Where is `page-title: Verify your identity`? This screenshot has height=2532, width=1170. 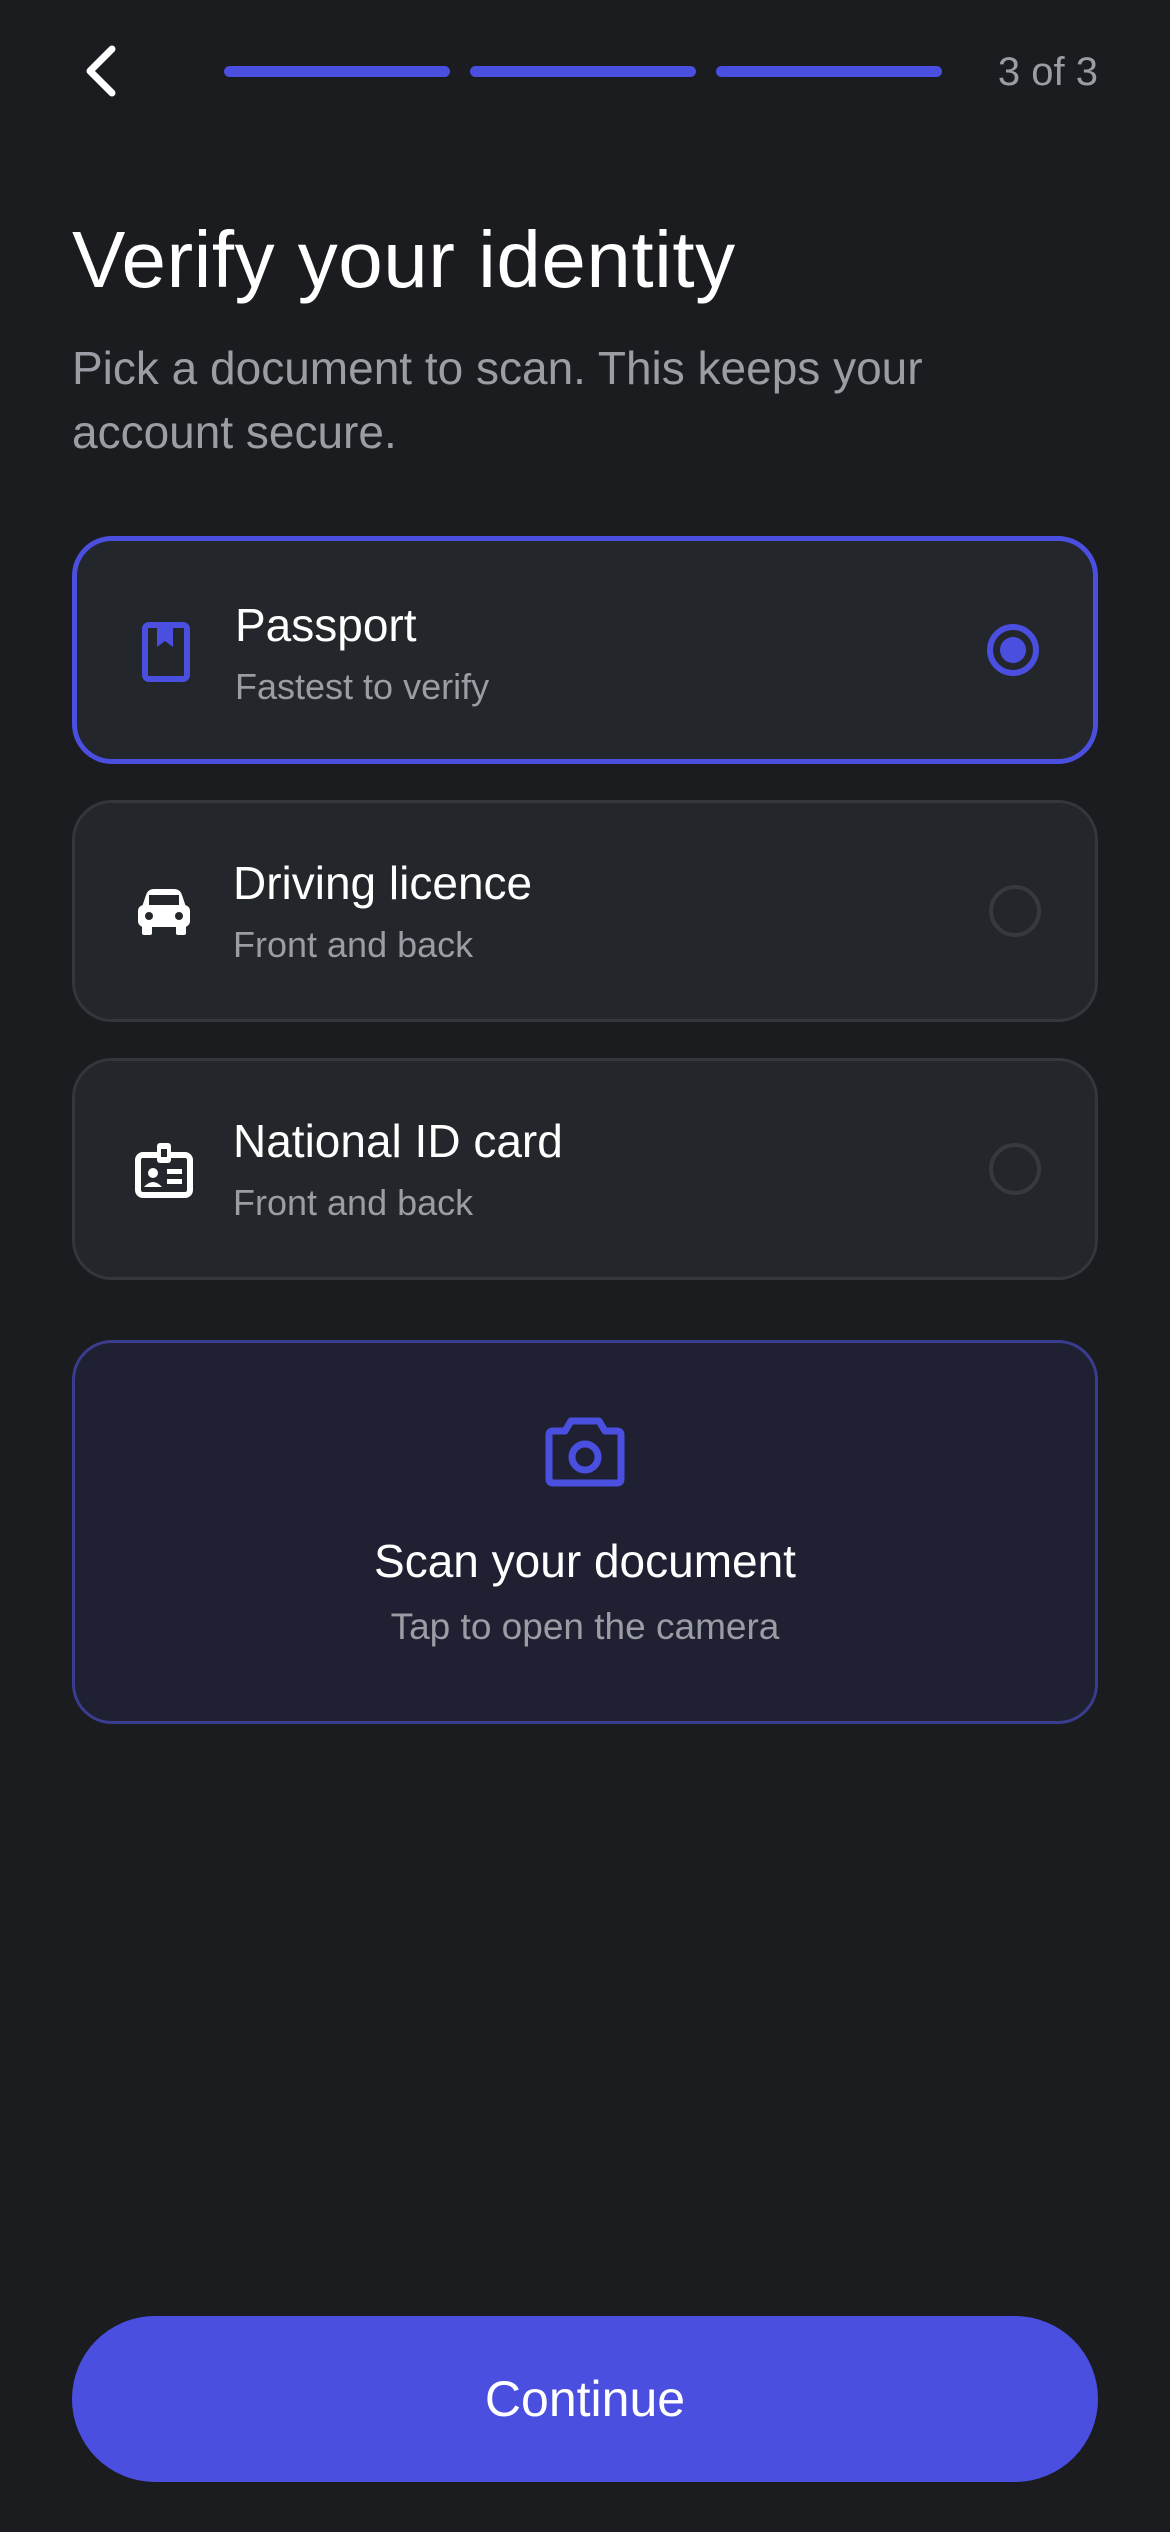
page-title: Verify your identity is located at coordinates (404, 259).